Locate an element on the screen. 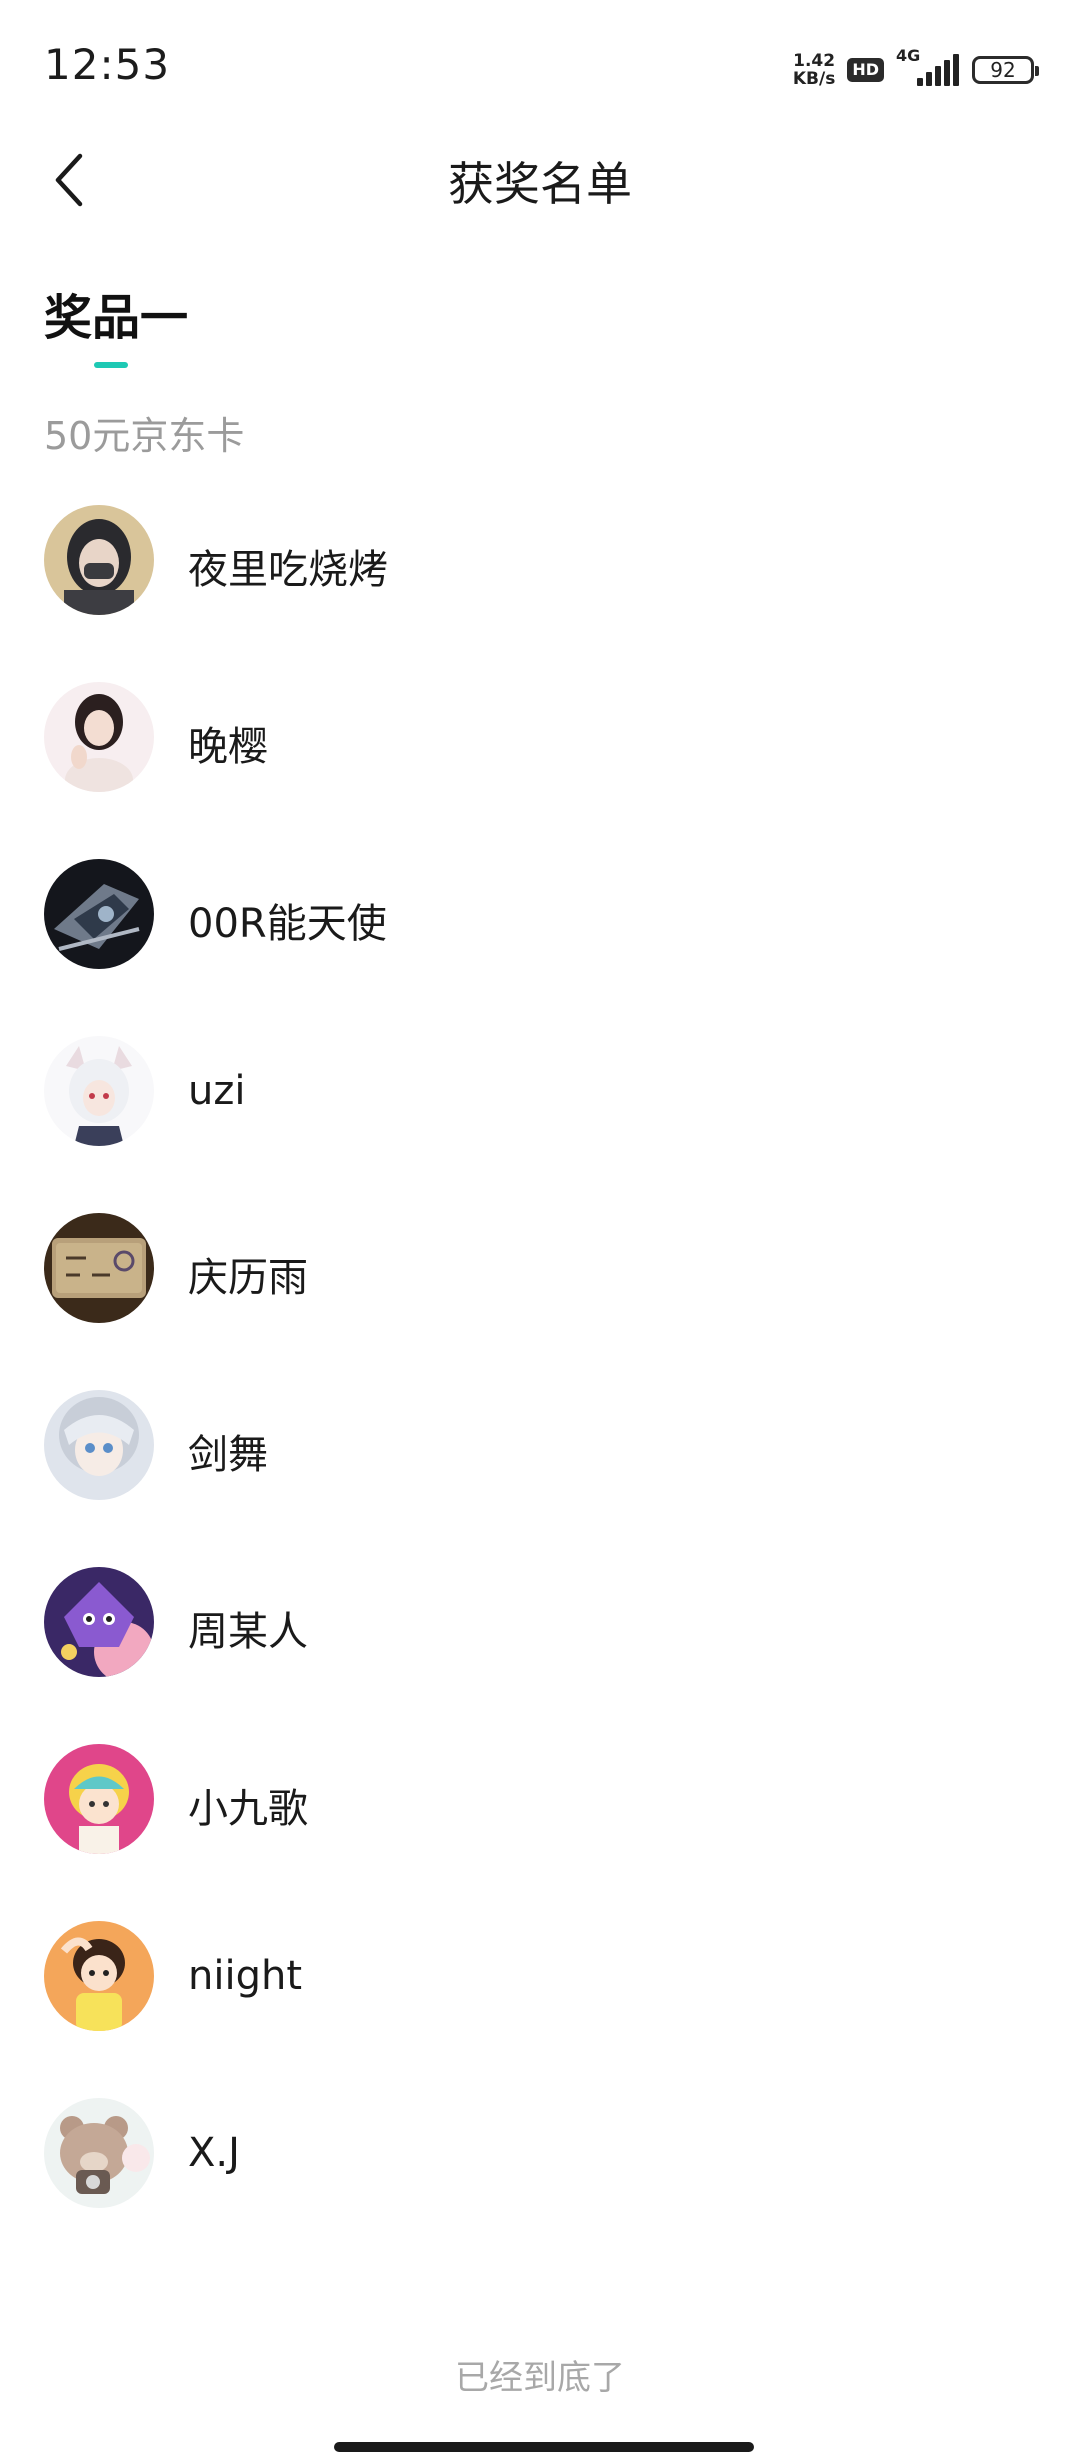 Image resolution: width=1080 pixels, height=2460 pixels. status-icons: 1.42 KB/s HD 4G 92 is located at coordinates (916, 70).